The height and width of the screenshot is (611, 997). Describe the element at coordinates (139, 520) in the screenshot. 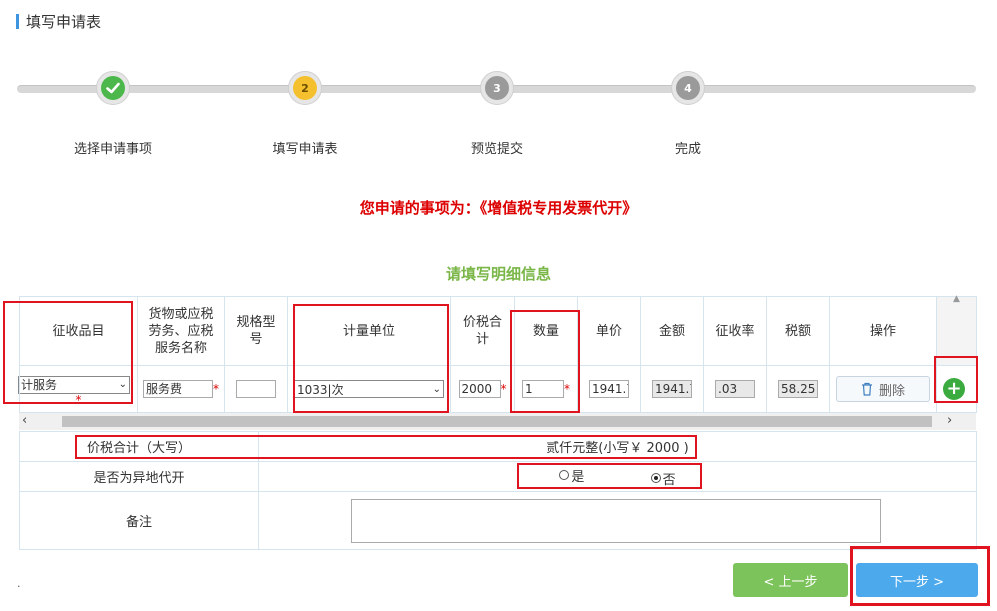

I see `remark-label: 备注` at that location.